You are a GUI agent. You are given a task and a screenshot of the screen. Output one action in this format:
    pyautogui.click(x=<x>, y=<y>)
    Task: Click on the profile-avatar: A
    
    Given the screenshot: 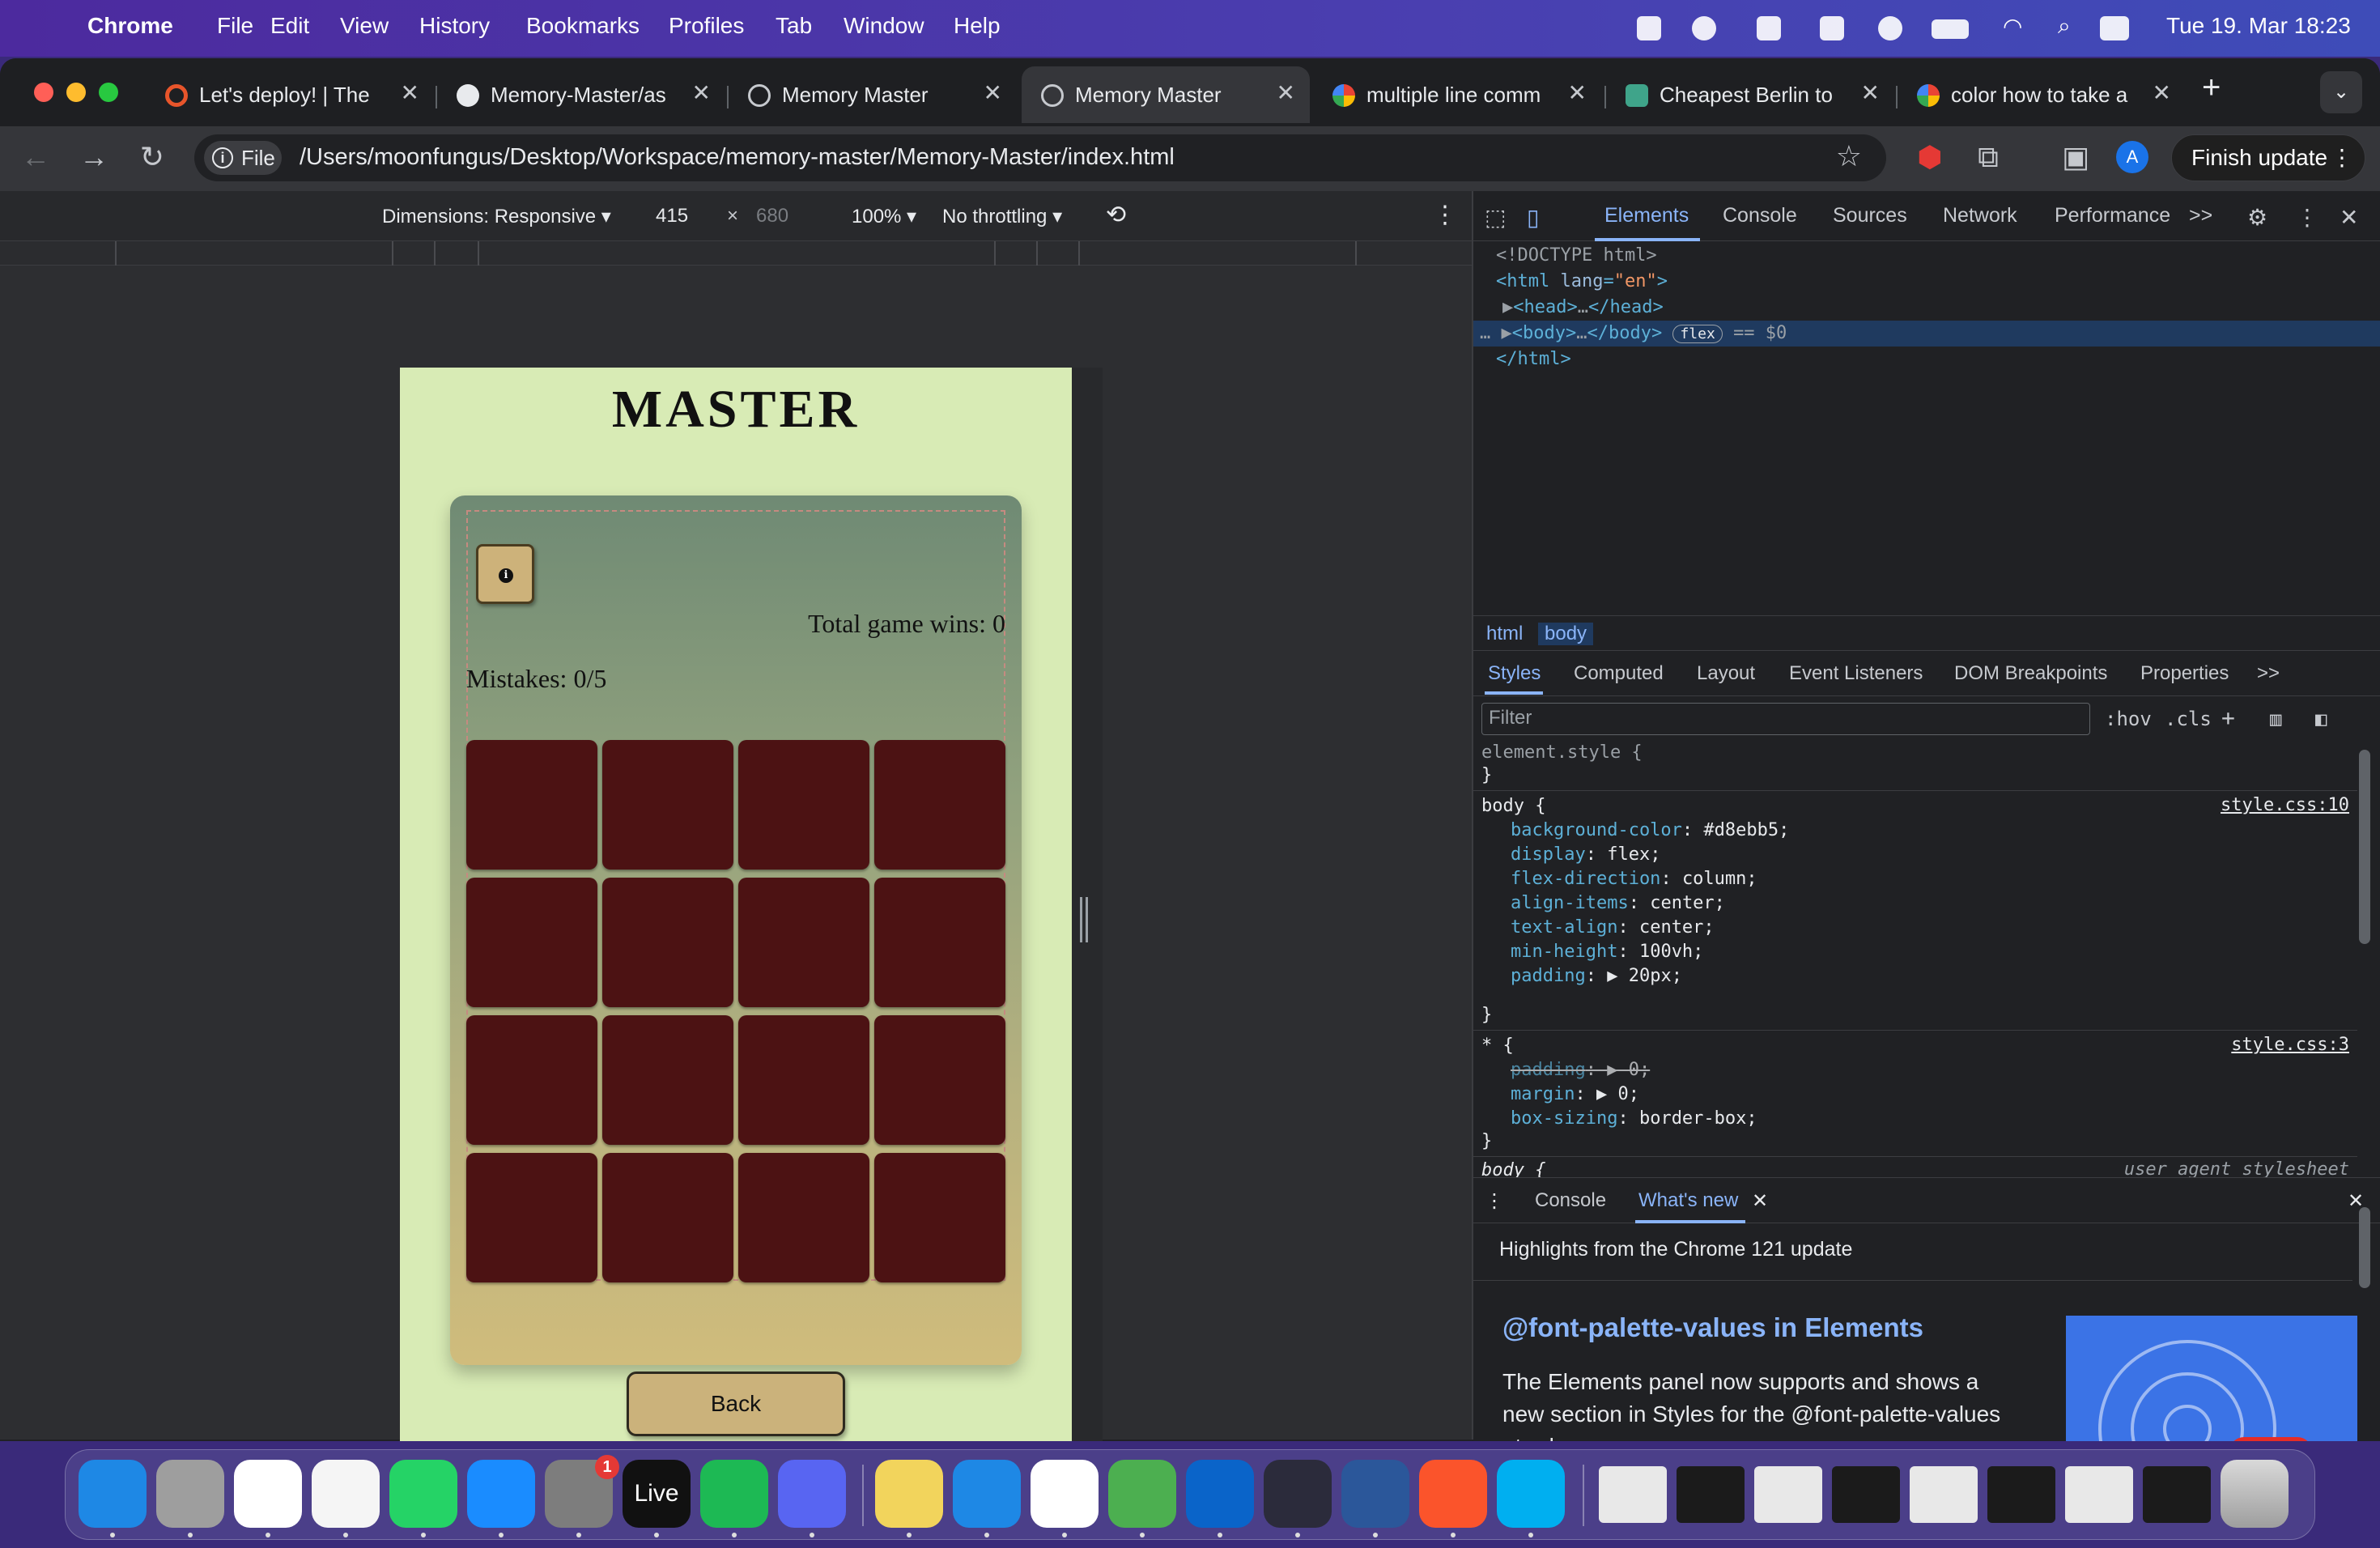 What is the action you would take?
    pyautogui.click(x=2132, y=157)
    